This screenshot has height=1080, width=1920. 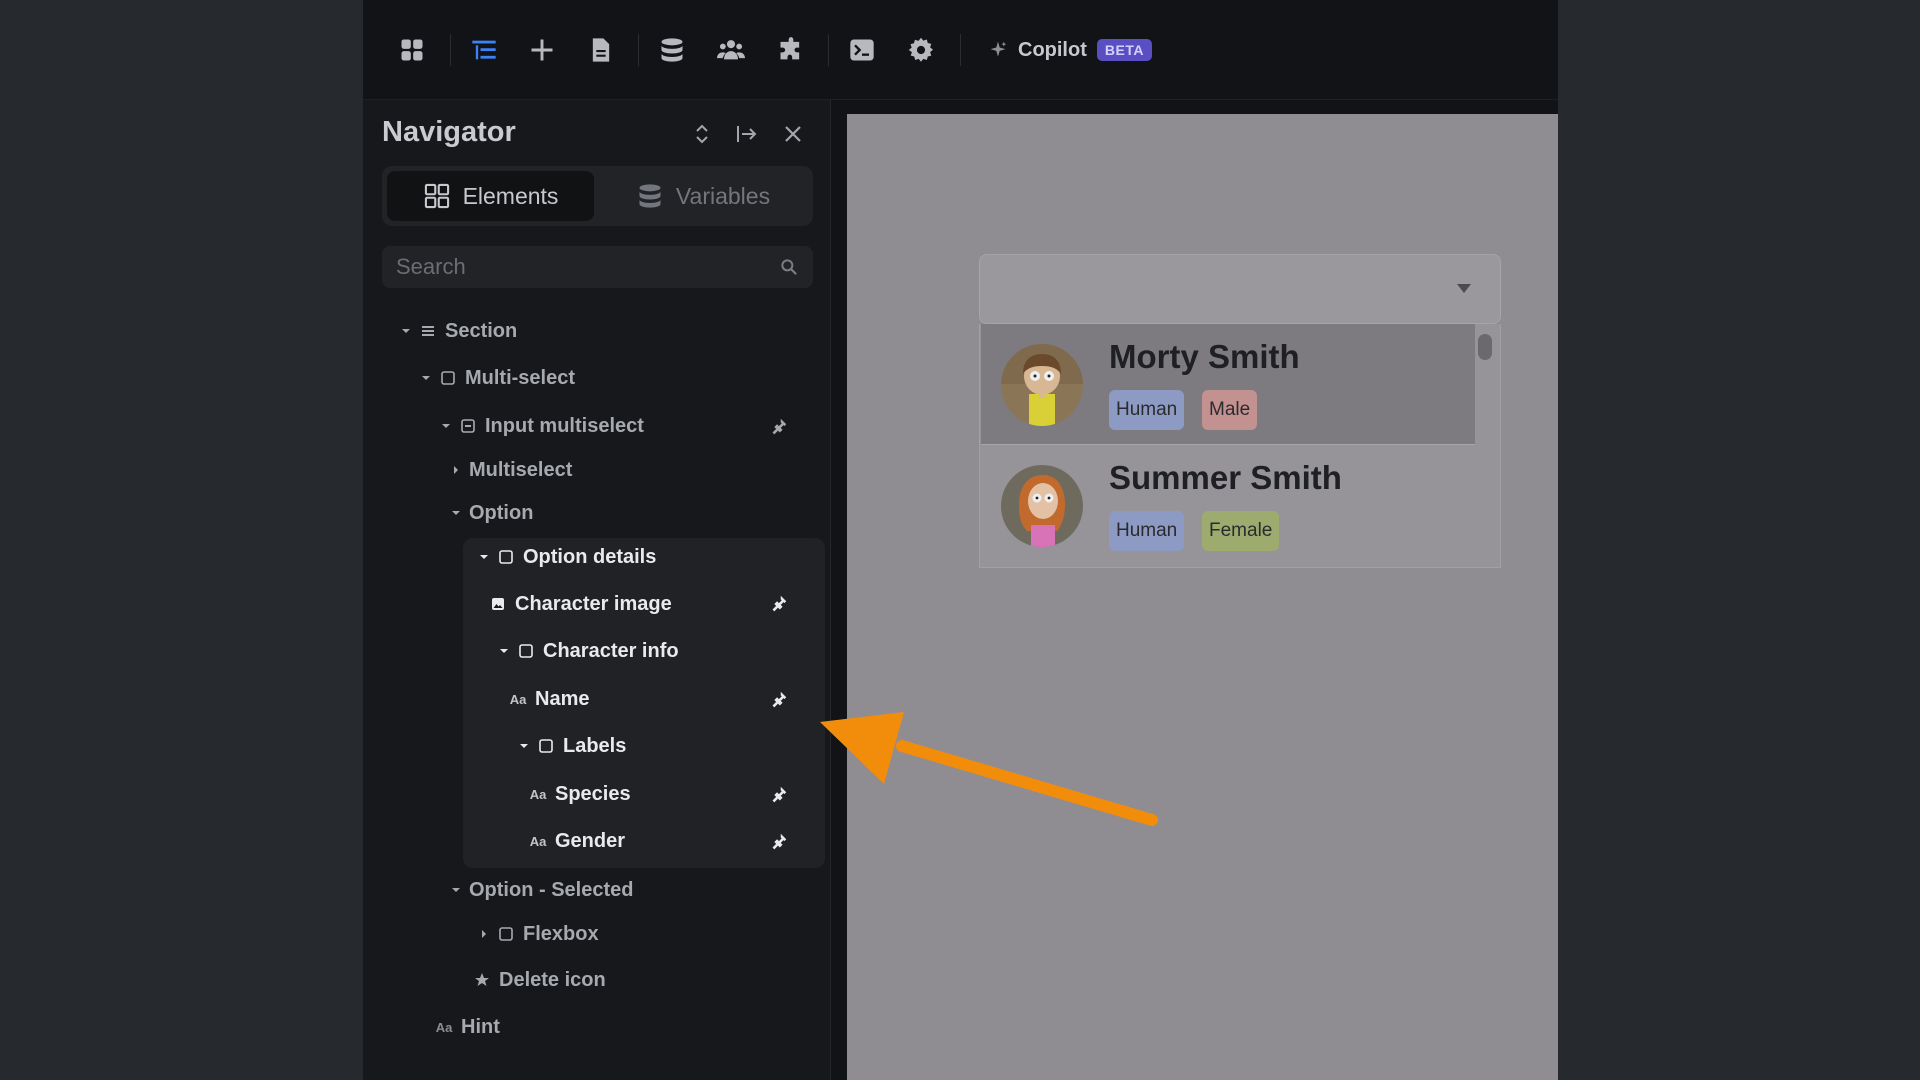 What do you see at coordinates (1240, 289) in the screenshot?
I see `multiselect-input` at bounding box center [1240, 289].